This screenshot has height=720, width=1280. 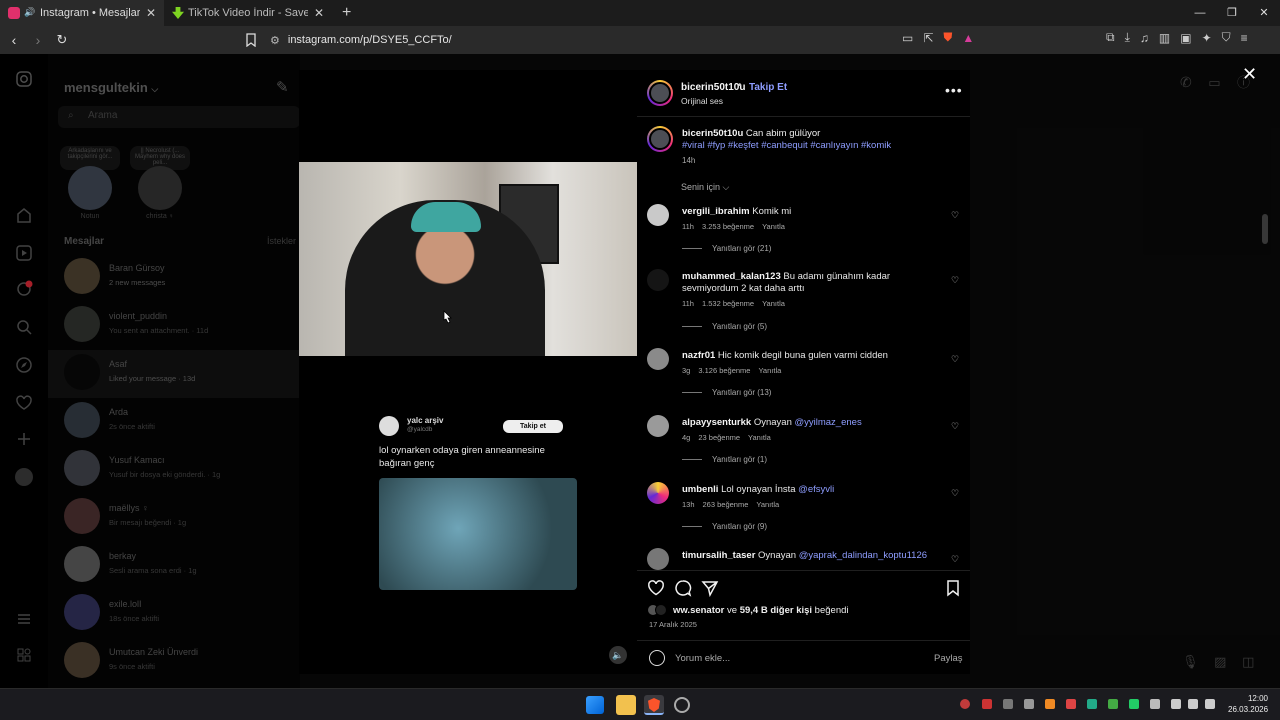 I want to click on emoji-icon, so click(x=657, y=658).